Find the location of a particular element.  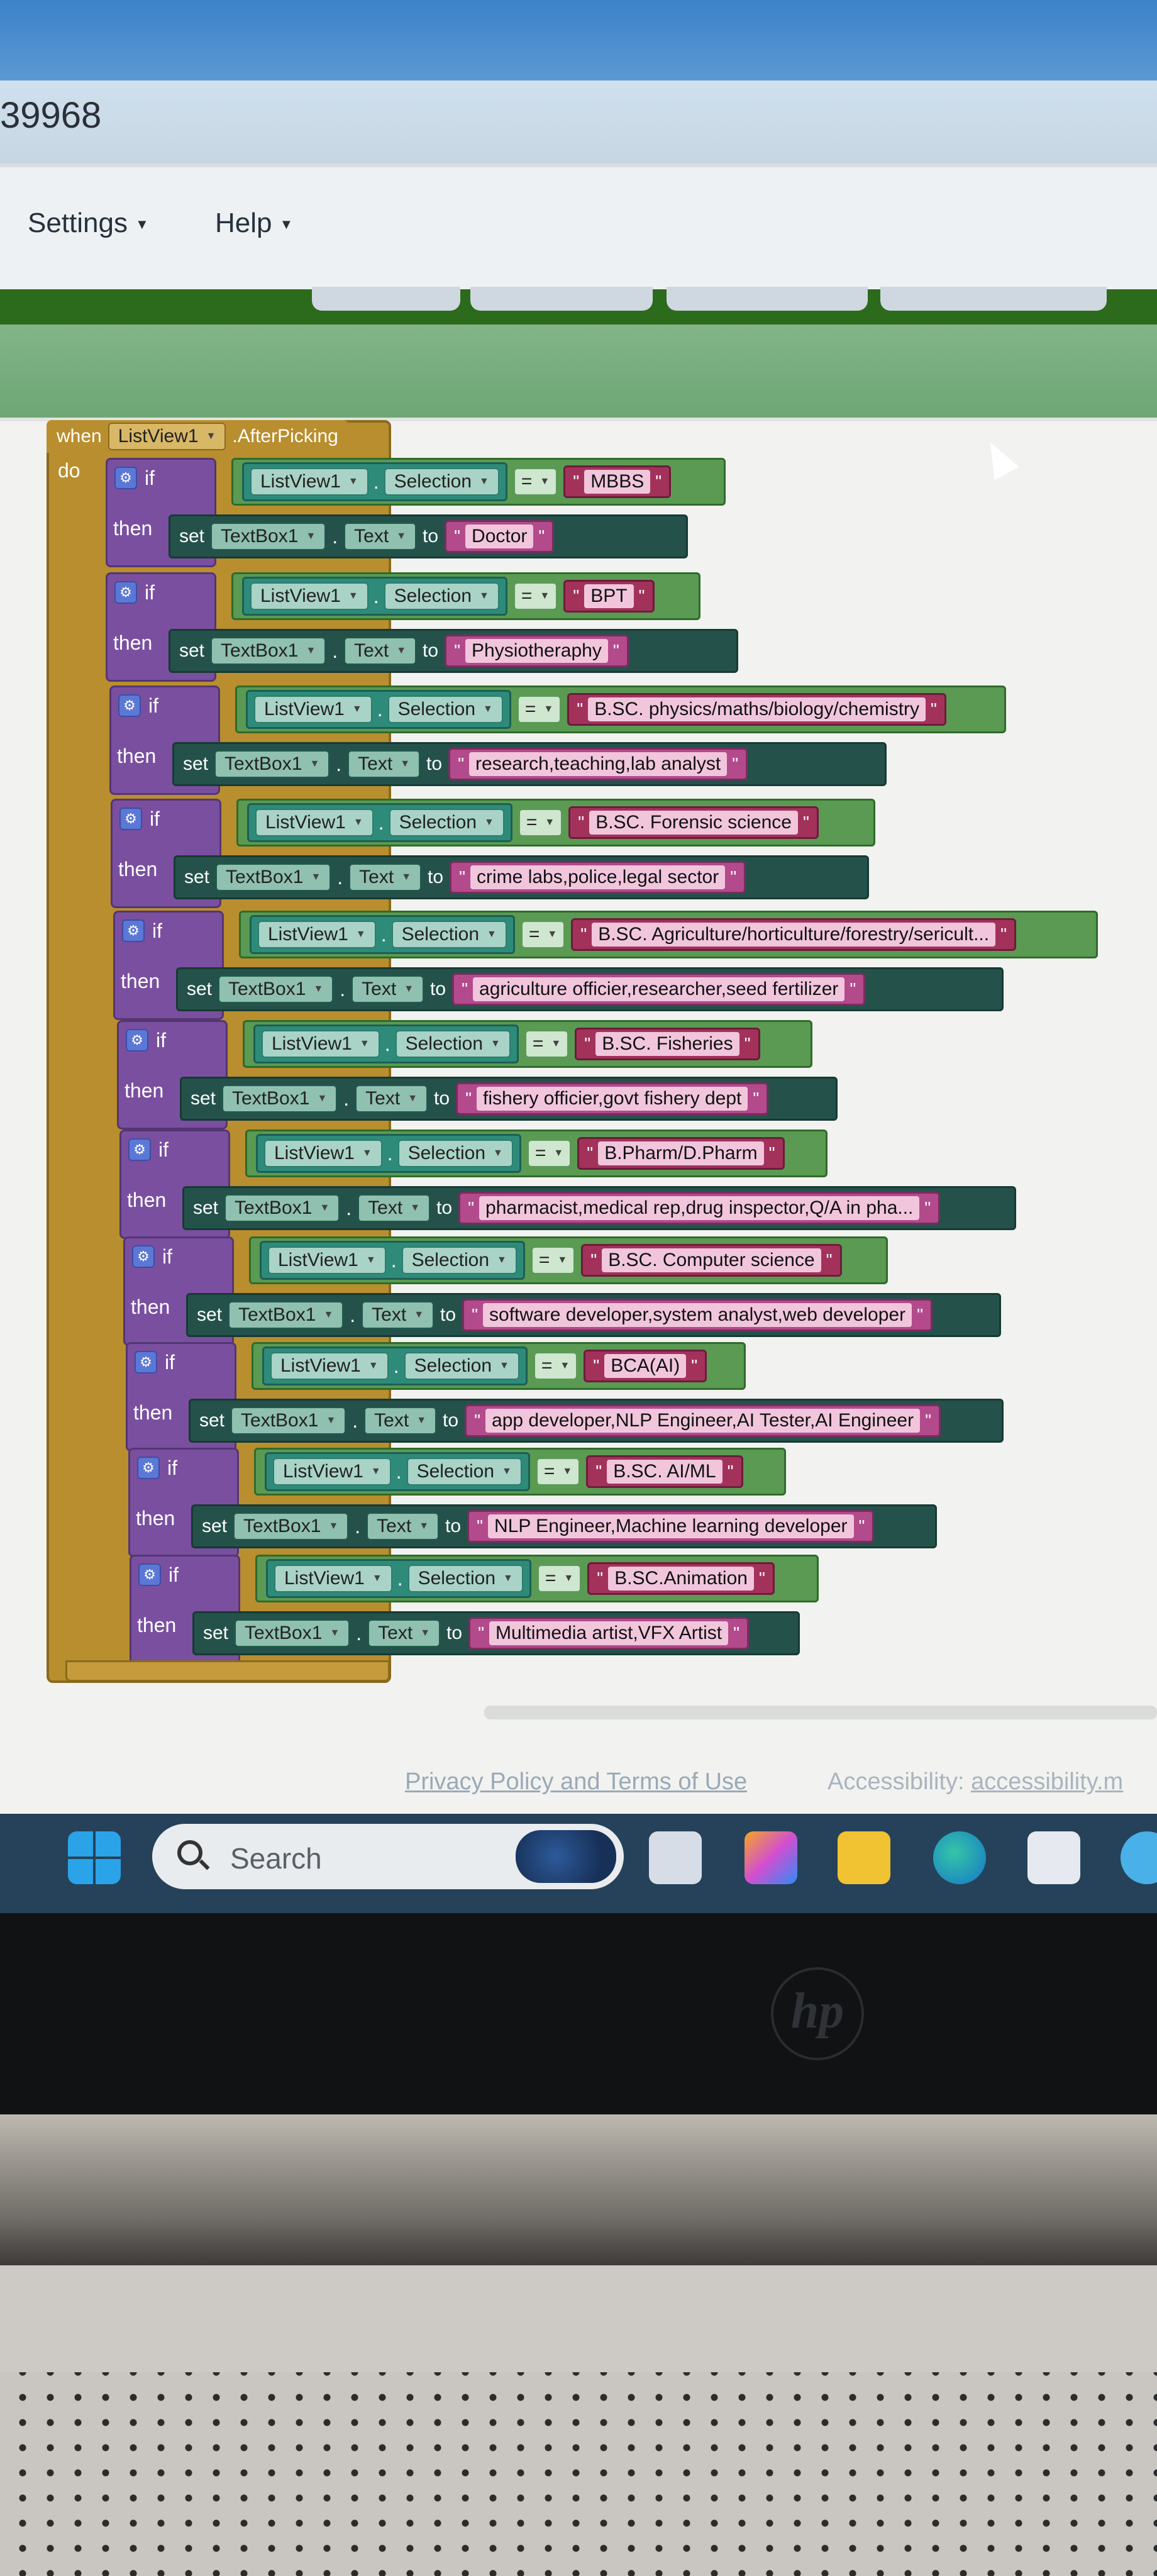

condition-value: B.SC. Fisheries is located at coordinates (667, 1044).